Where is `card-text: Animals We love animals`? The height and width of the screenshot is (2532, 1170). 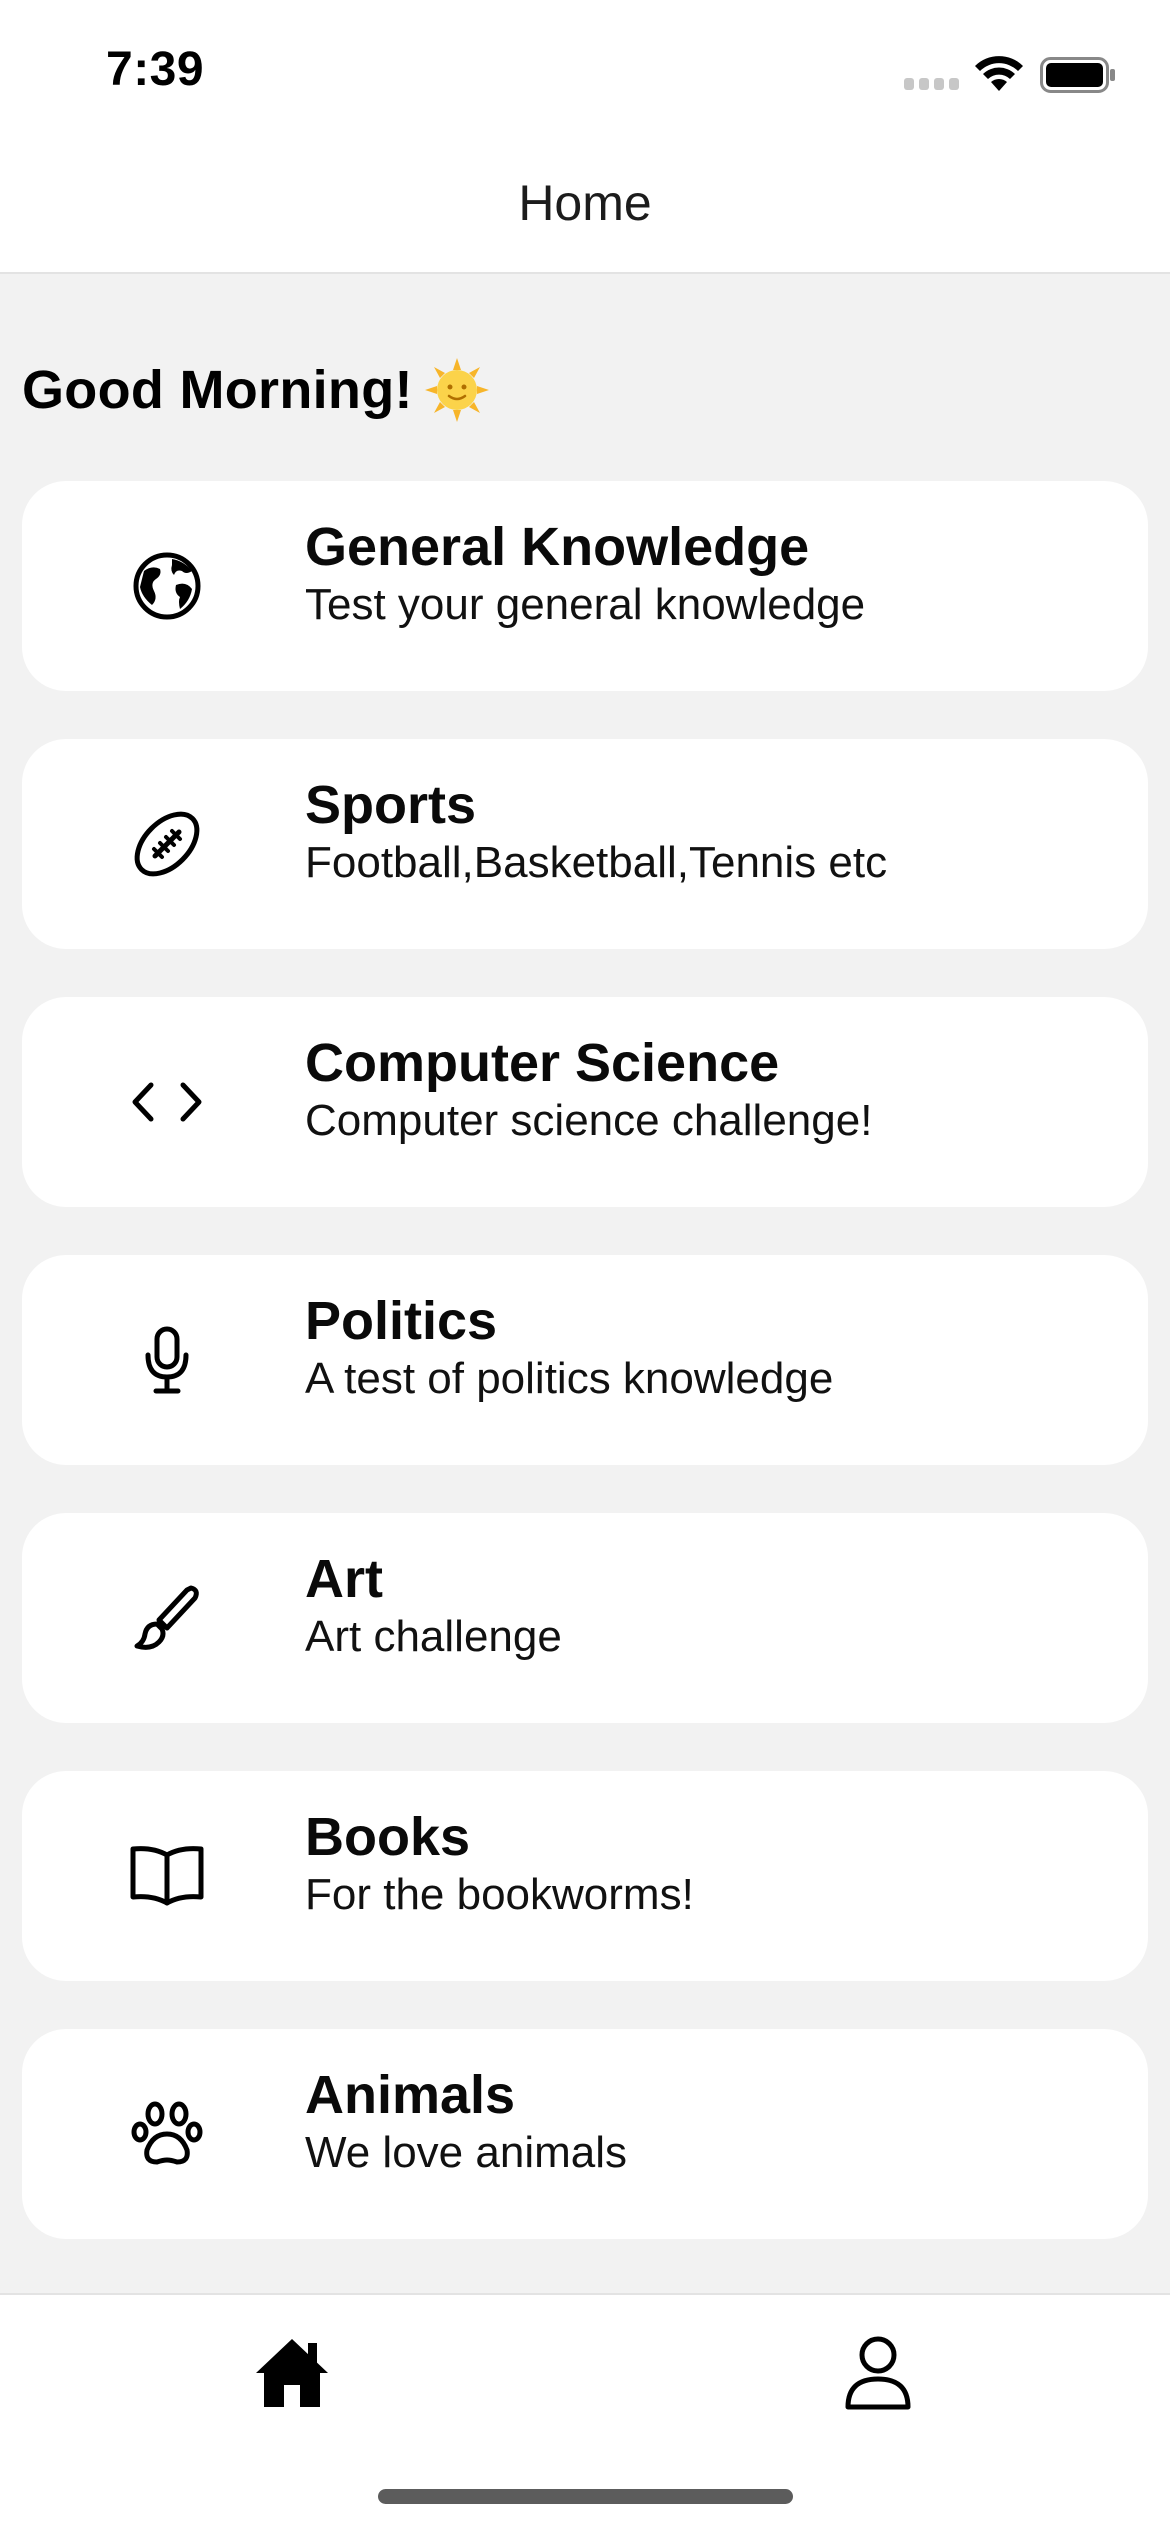 card-text: Animals We love animals is located at coordinates (466, 2121).